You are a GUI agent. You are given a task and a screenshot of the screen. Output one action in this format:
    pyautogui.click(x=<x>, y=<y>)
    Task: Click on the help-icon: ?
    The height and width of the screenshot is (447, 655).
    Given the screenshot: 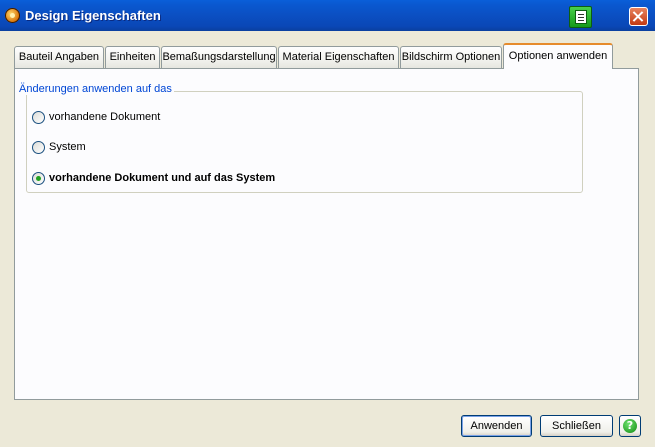 What is the action you would take?
    pyautogui.click(x=630, y=426)
    